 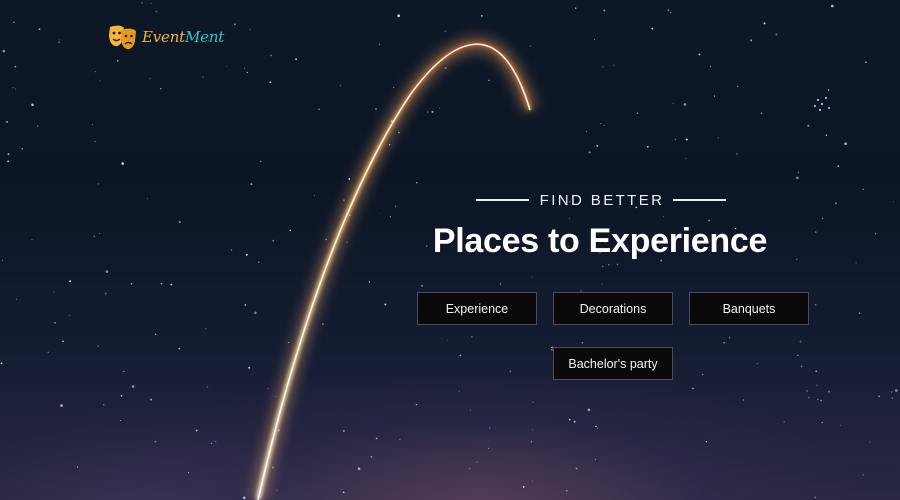 What do you see at coordinates (477, 308) in the screenshot?
I see `category-button-experience: Experience` at bounding box center [477, 308].